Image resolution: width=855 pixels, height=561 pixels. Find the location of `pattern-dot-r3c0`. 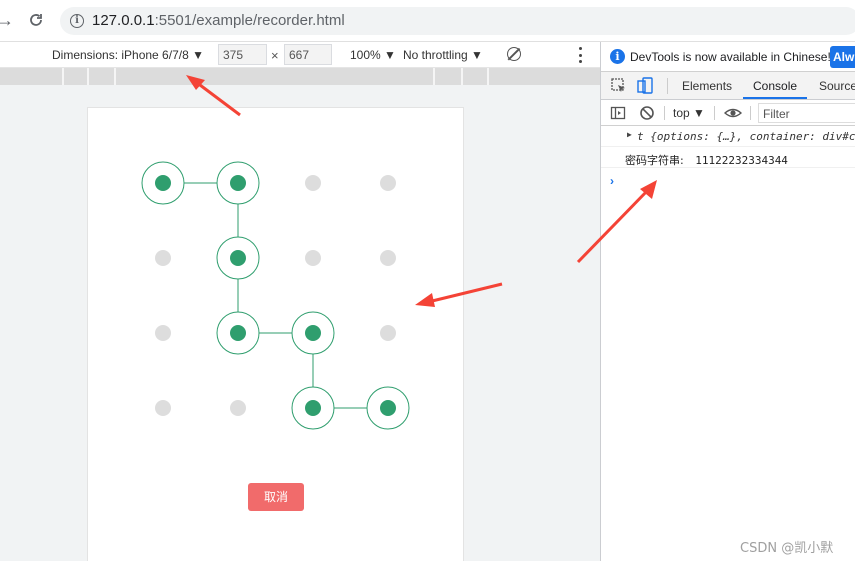

pattern-dot-r3c0 is located at coordinates (163, 408).